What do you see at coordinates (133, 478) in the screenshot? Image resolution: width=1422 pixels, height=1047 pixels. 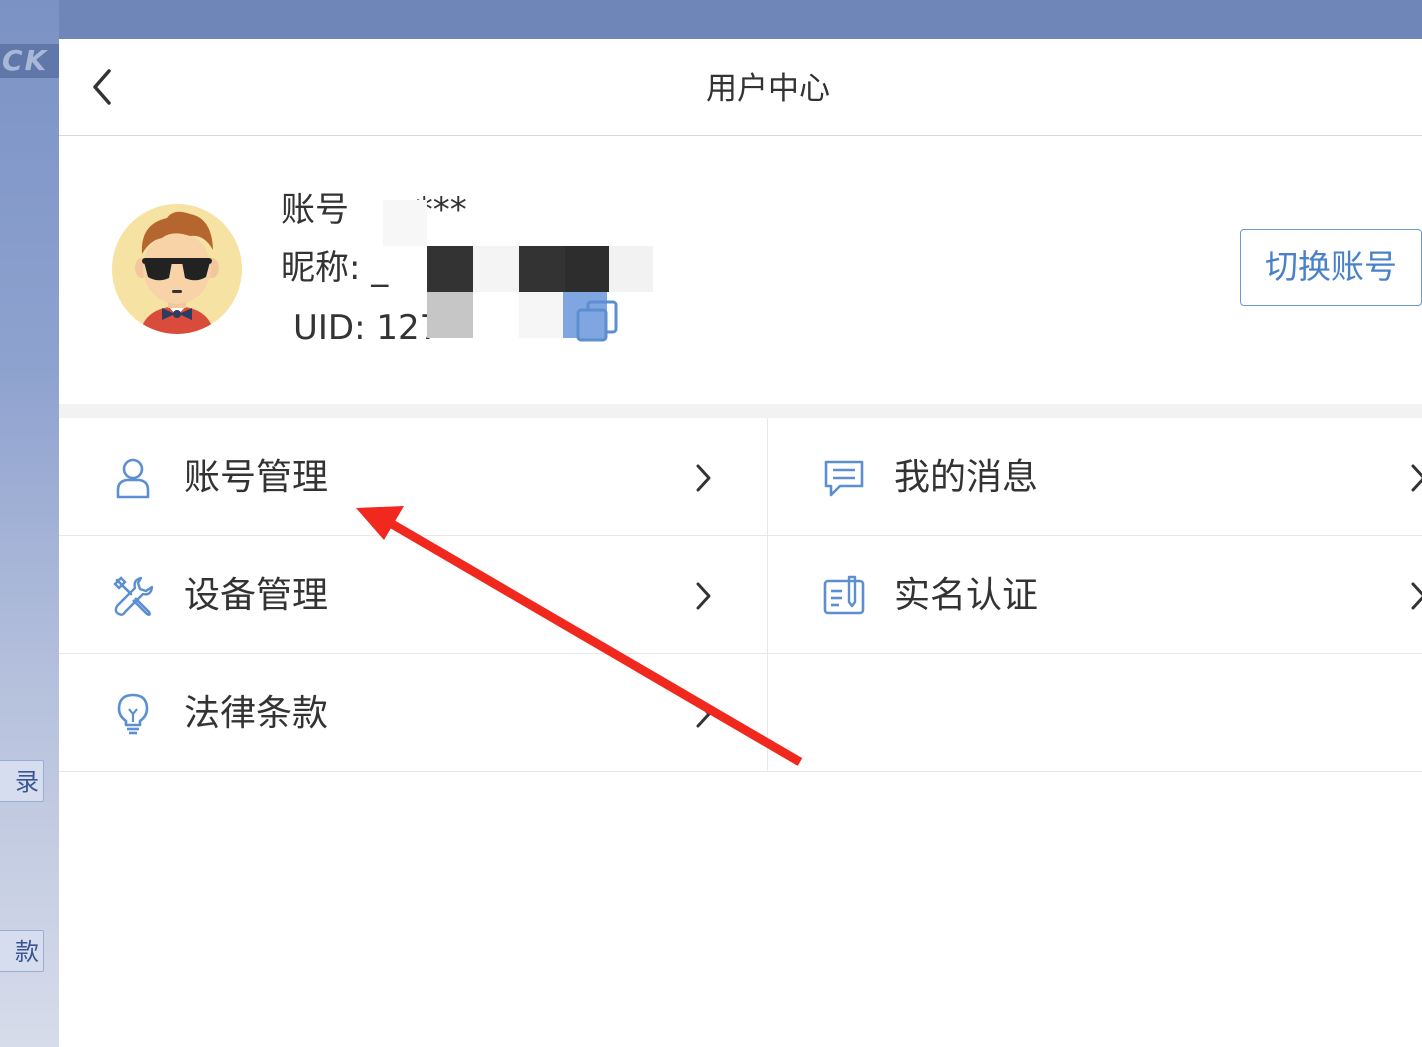 I see `user-icon` at bounding box center [133, 478].